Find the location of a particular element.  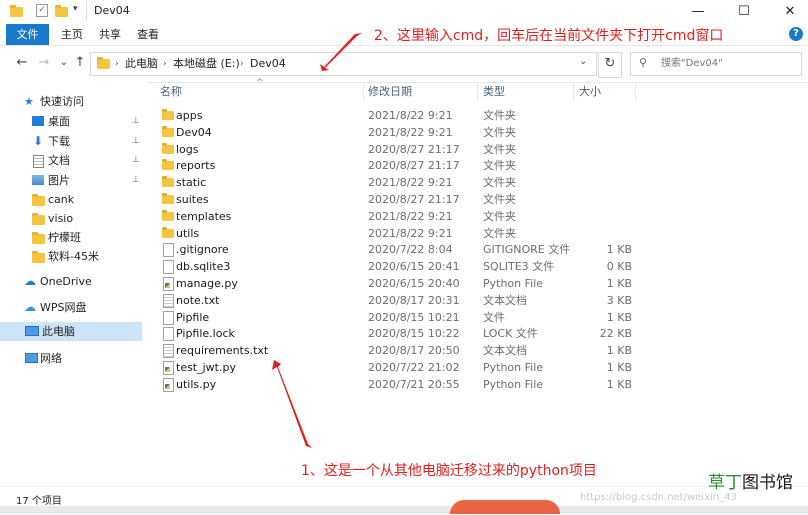

annotation-bottom: 1、这是一个从其他电脑迁移过来的python项目 is located at coordinates (449, 471).